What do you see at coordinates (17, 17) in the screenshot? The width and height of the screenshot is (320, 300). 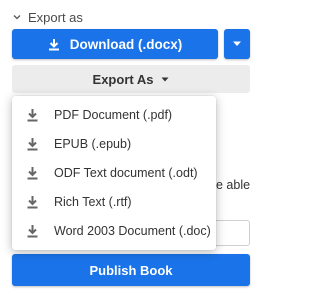 I see `chevron-down-icon` at bounding box center [17, 17].